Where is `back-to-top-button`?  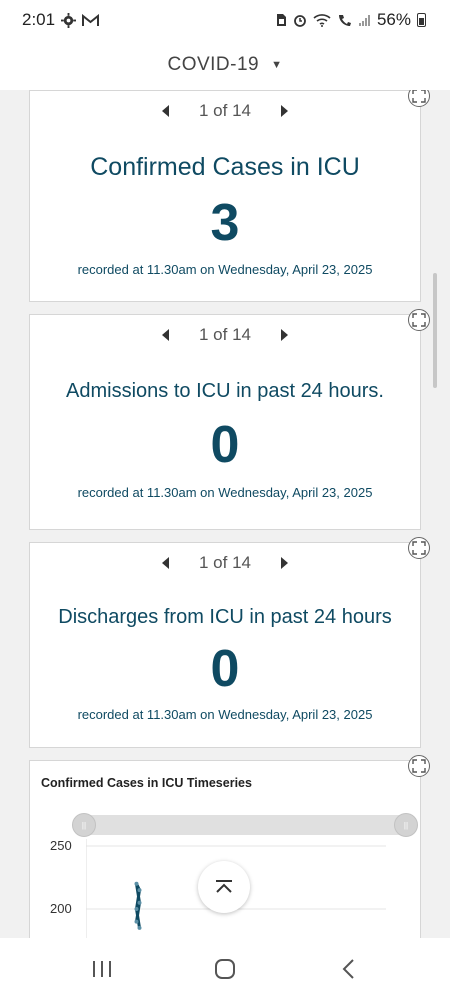 back-to-top-button is located at coordinates (224, 887).